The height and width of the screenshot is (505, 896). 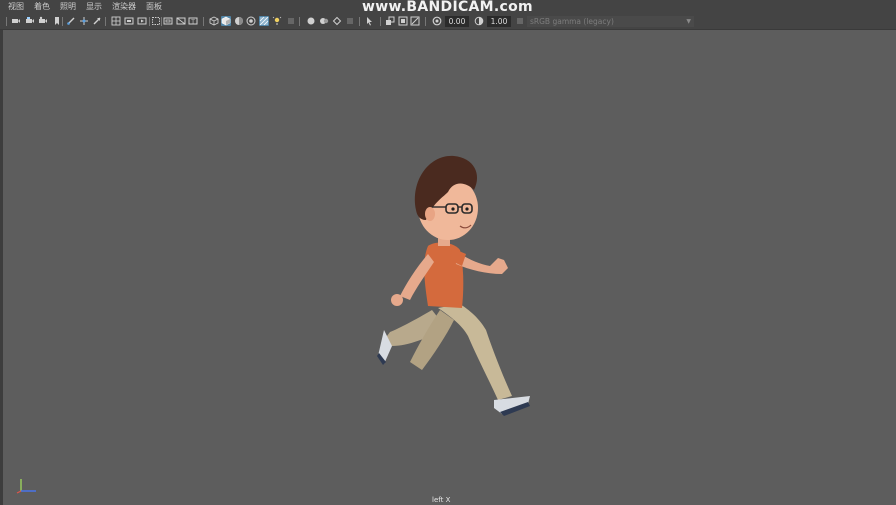 I want to click on safe-action-icon, so click(x=181, y=21).